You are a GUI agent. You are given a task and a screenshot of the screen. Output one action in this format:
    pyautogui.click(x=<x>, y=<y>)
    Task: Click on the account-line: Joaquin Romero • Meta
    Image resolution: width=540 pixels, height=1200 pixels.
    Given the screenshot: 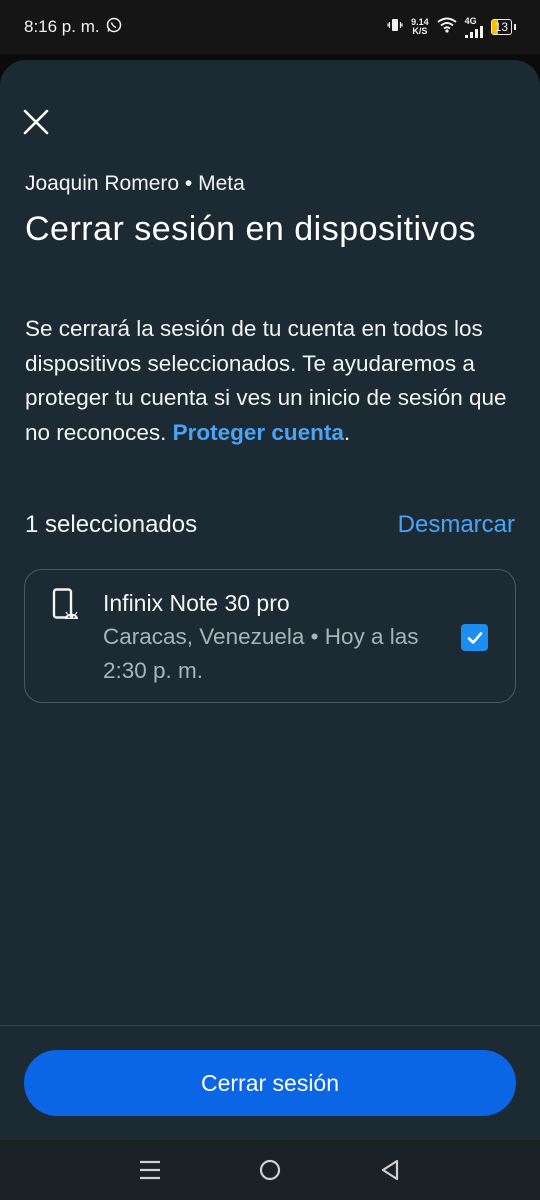 What is the action you would take?
    pyautogui.click(x=135, y=183)
    